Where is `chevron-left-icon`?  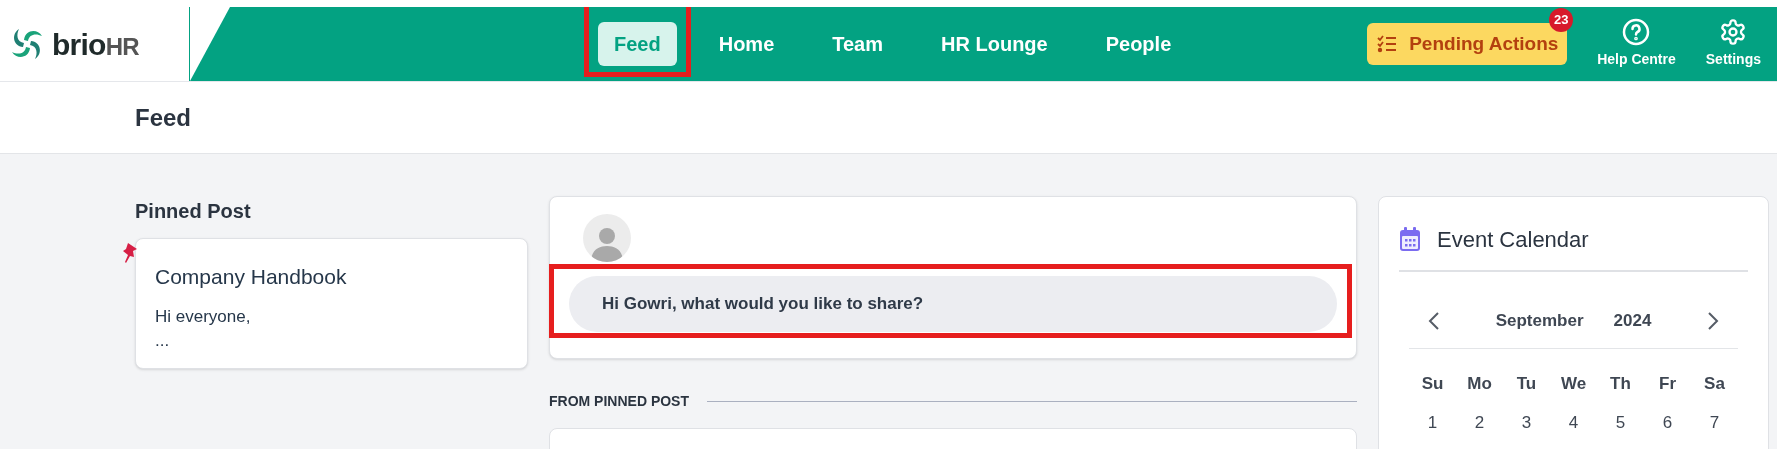
chevron-left-icon is located at coordinates (1434, 320).